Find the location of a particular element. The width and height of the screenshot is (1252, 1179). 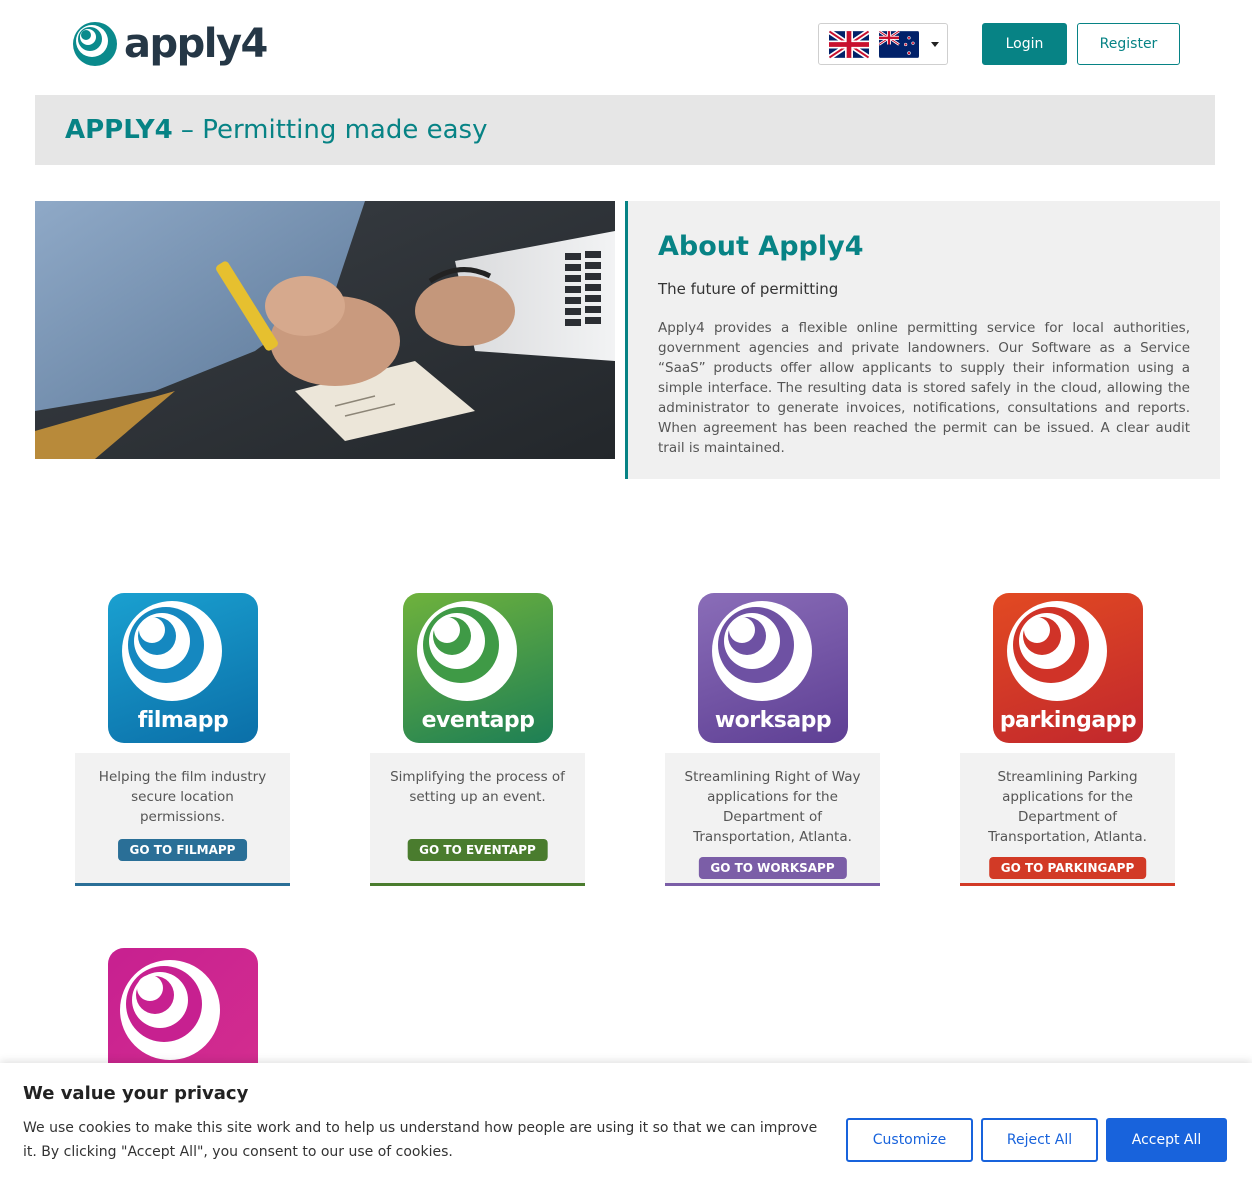

tagline: – Permitting made easy is located at coordinates (330, 130).